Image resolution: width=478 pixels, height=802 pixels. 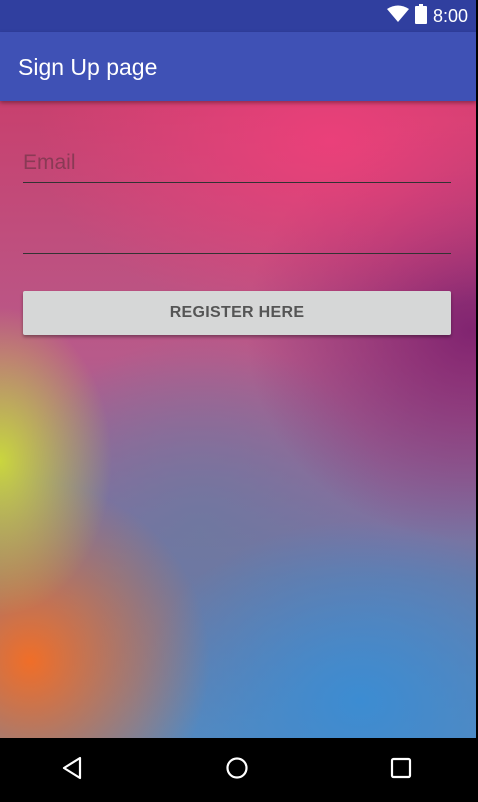 I want to click on home-icon, so click(x=237, y=770).